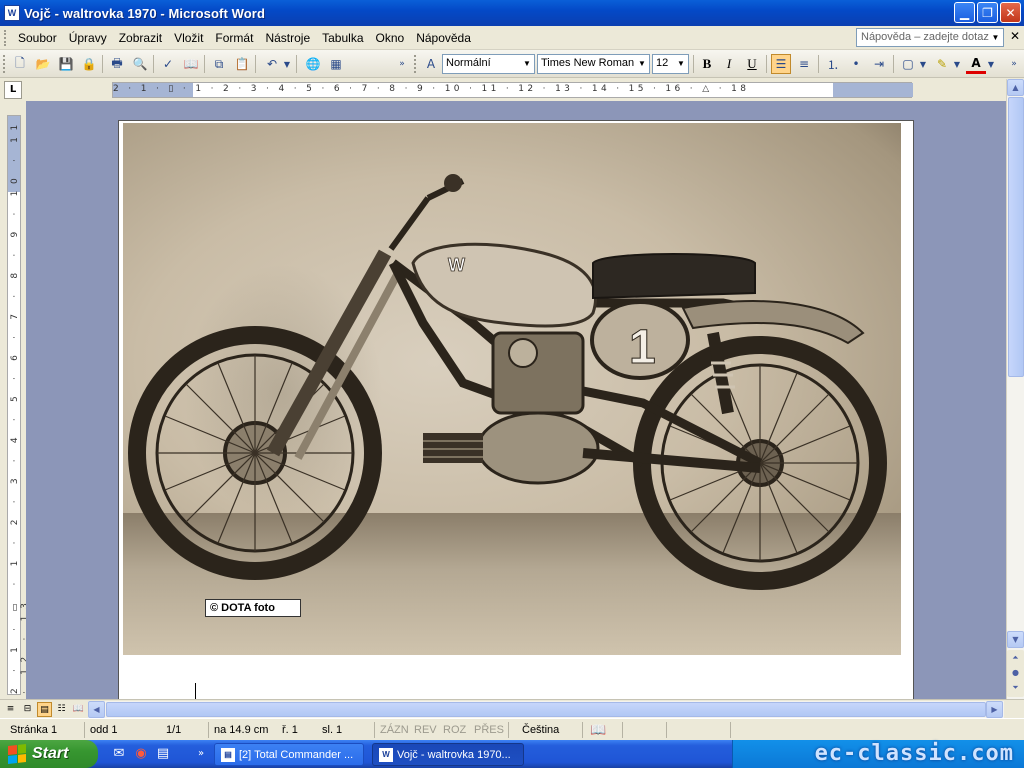 This screenshot has width=1024, height=768. What do you see at coordinates (598, 730) in the screenshot?
I see `spelling-status-icon: 📖` at bounding box center [598, 730].